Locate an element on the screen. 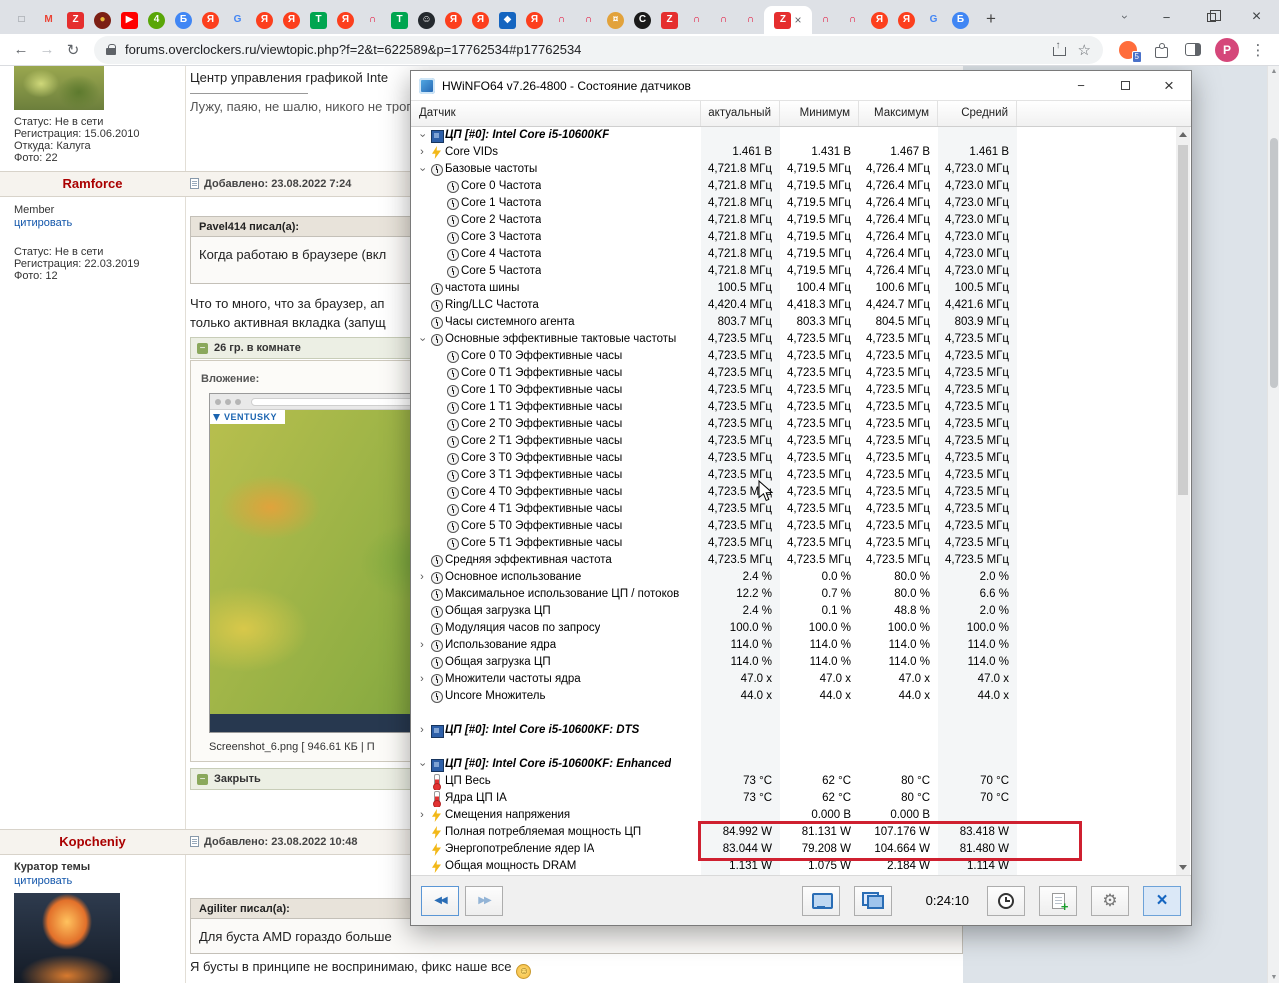  reload-button: ↻ is located at coordinates (73, 50).